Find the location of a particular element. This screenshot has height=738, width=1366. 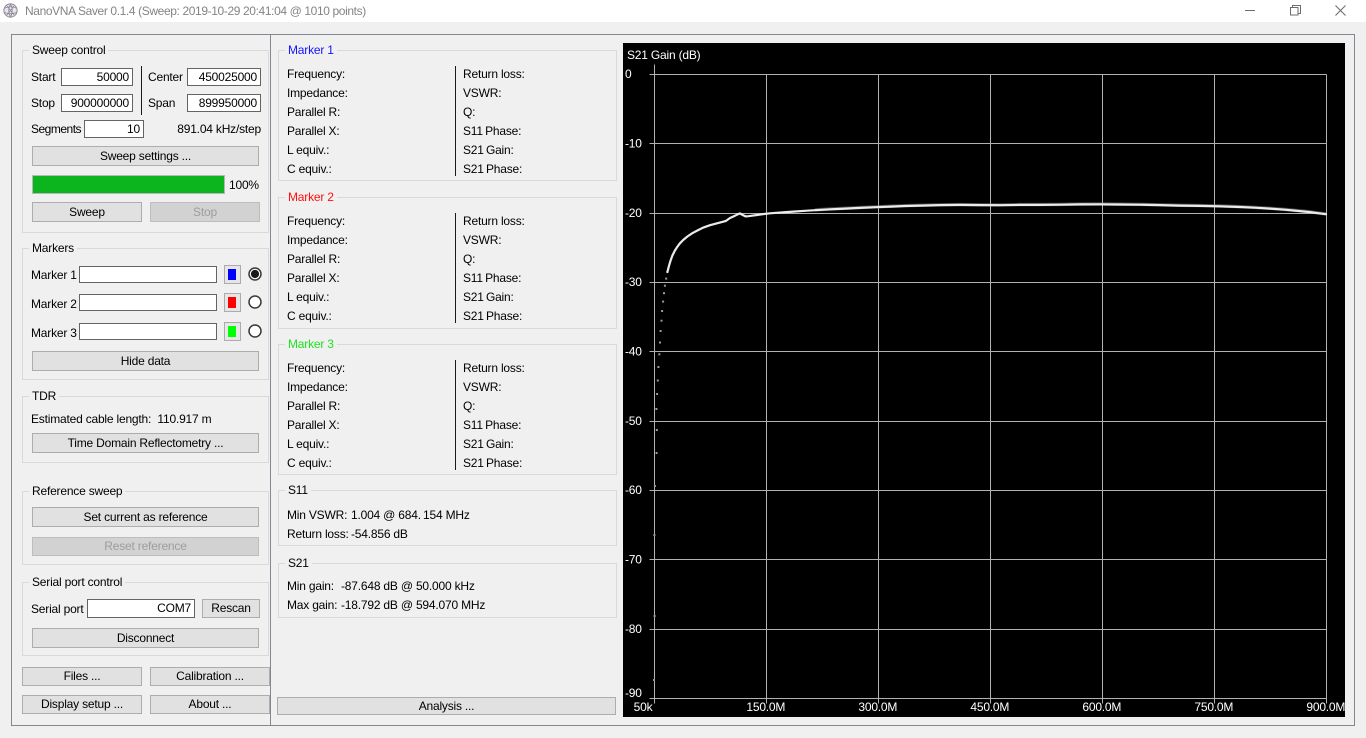

svg-text: -40 is located at coordinates (633, 352).